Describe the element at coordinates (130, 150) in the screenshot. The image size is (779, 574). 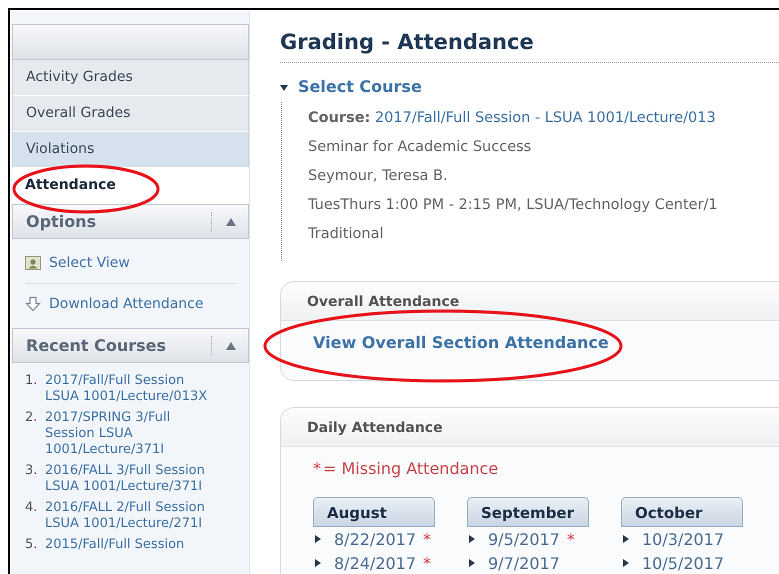
I see `nav-item: Violations` at that location.